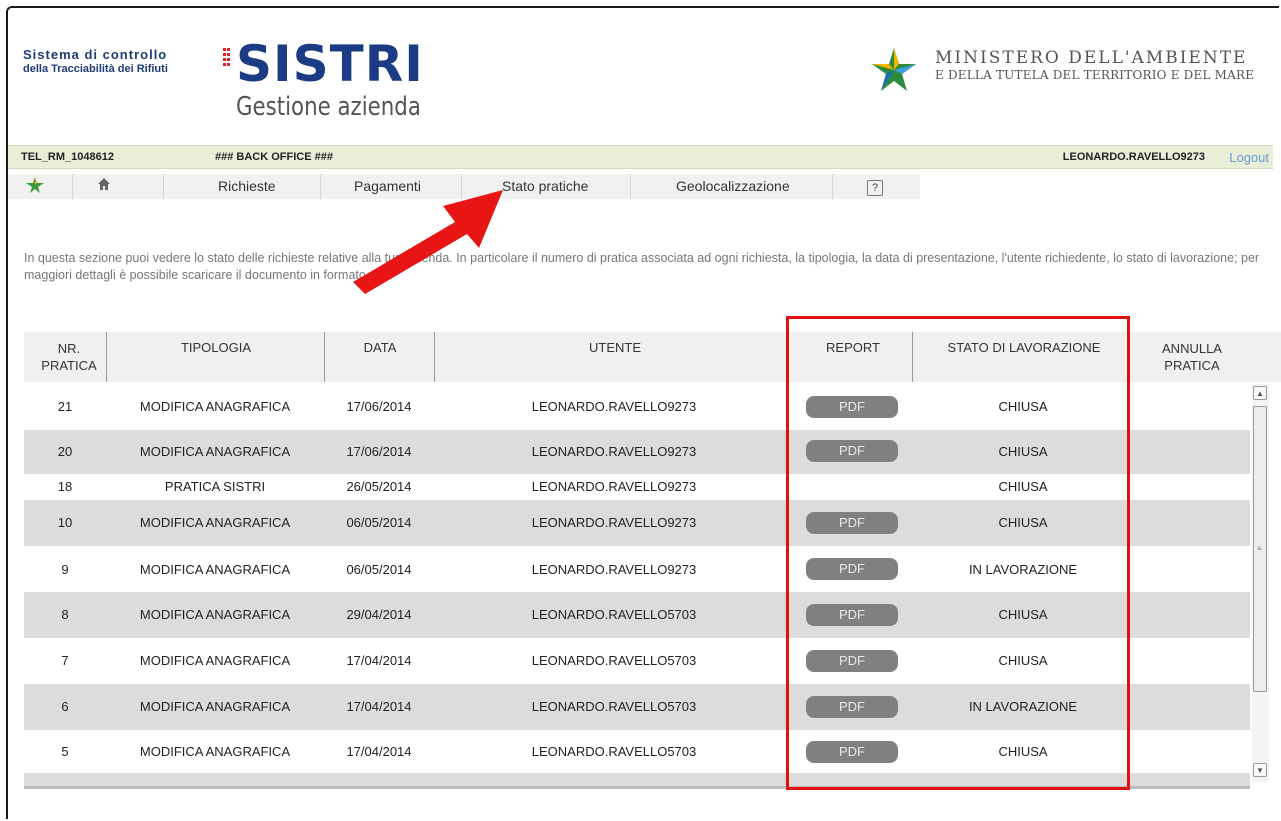  I want to click on scroll-down-icon: ▼, so click(1260, 770).